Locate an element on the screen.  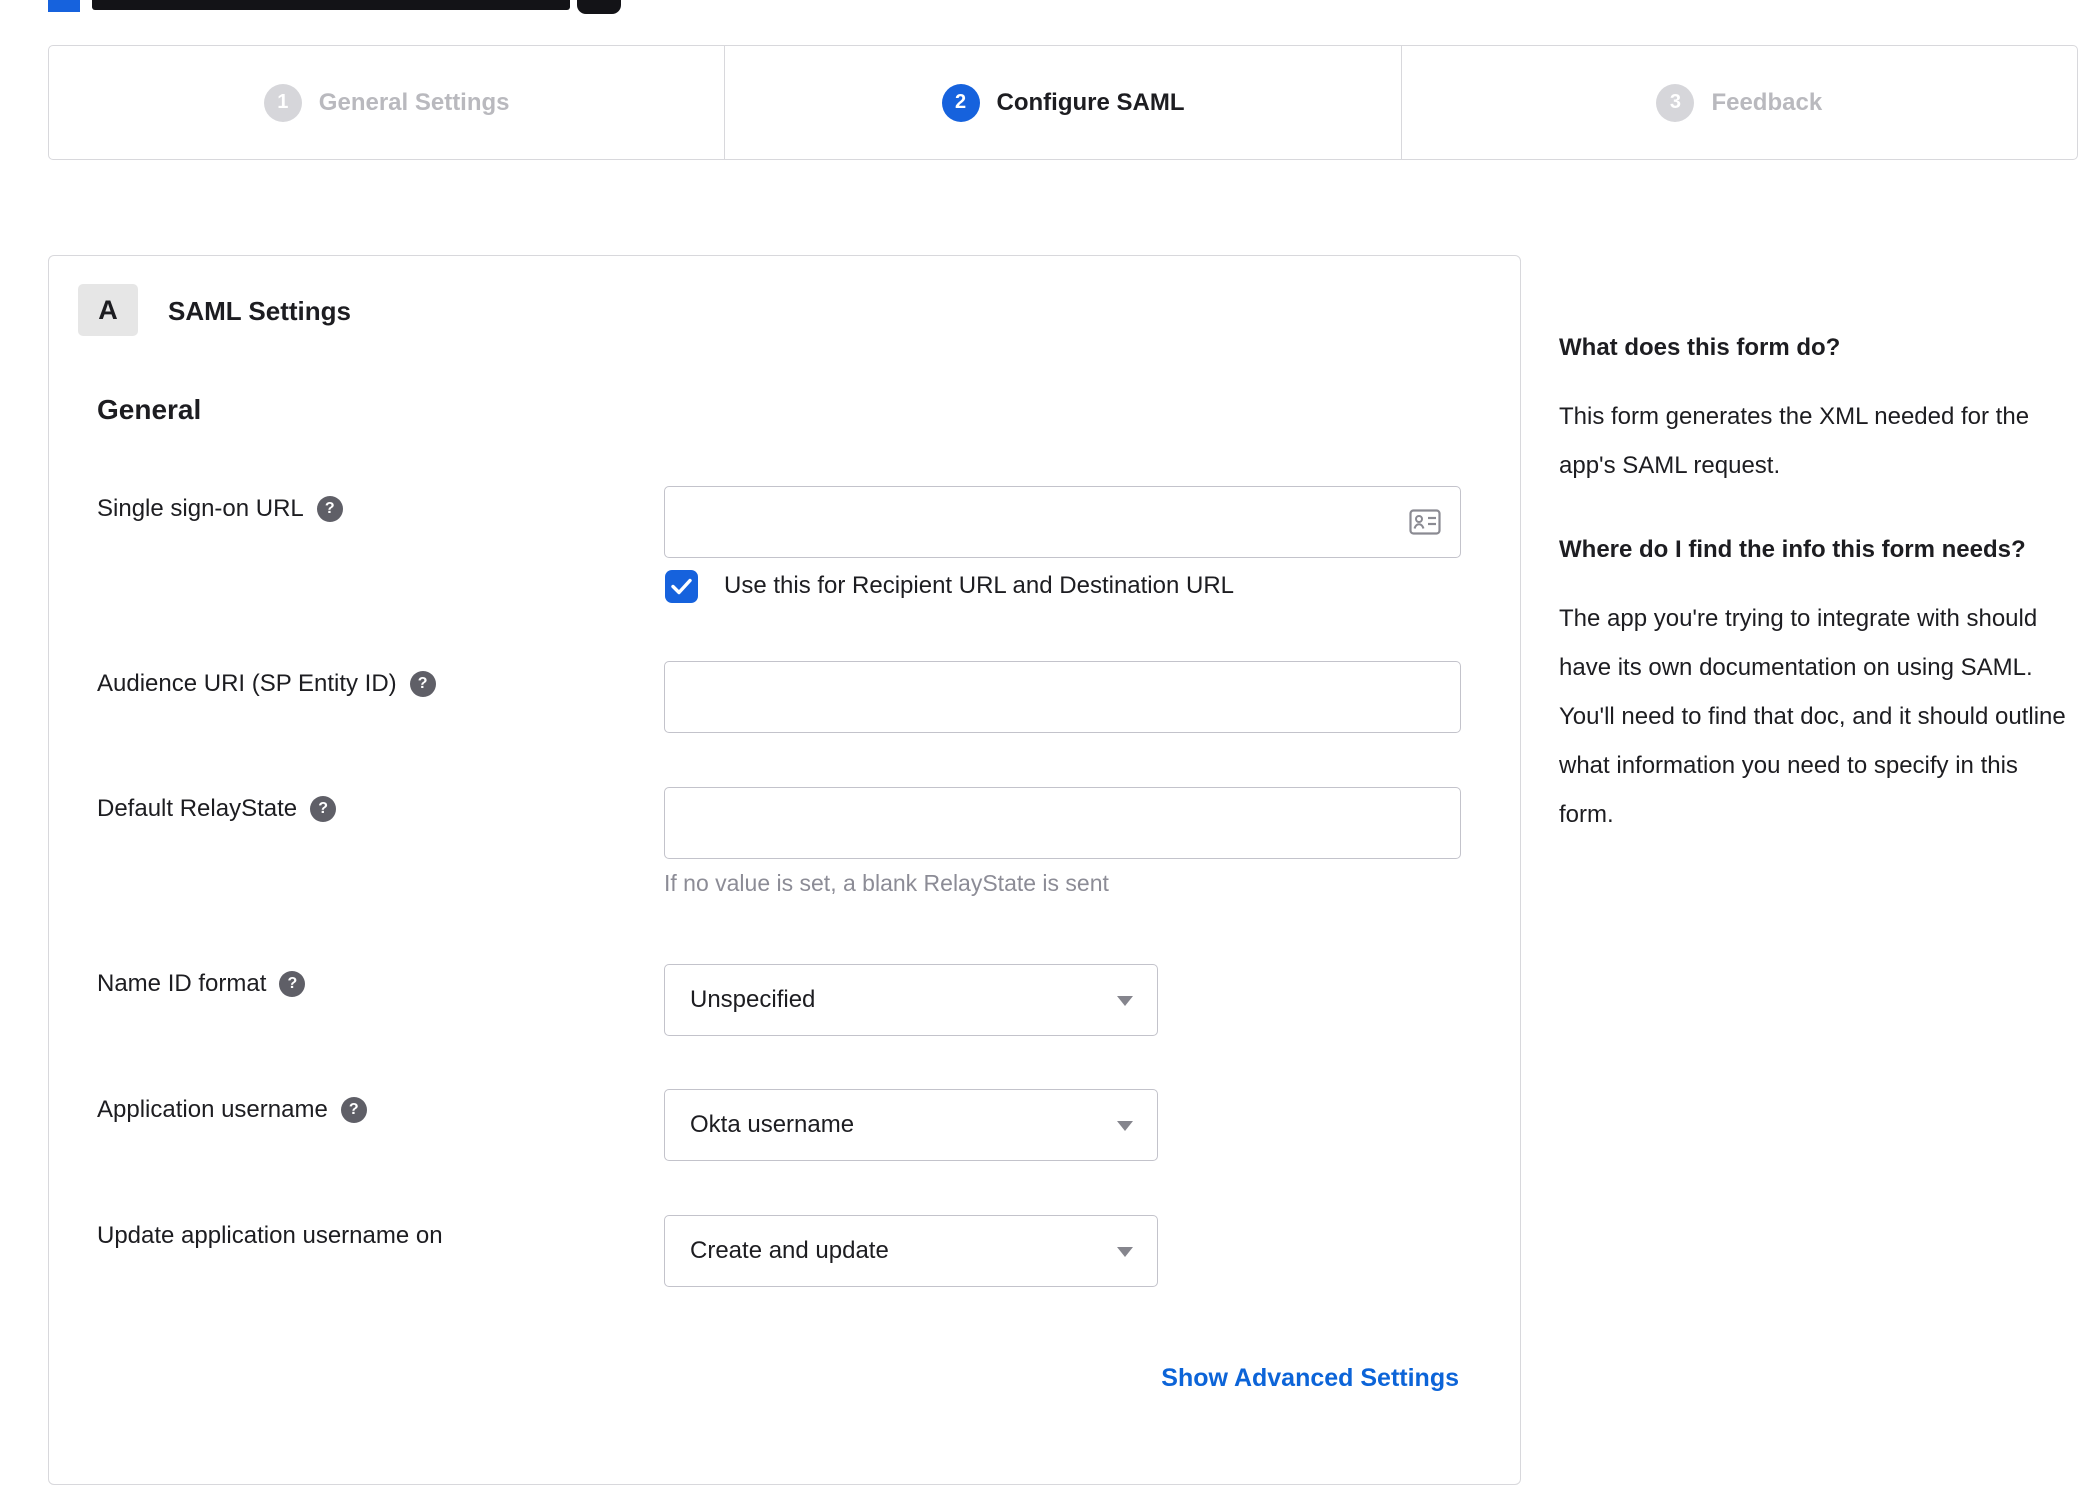
audience-uri-input is located at coordinates (1062, 697).